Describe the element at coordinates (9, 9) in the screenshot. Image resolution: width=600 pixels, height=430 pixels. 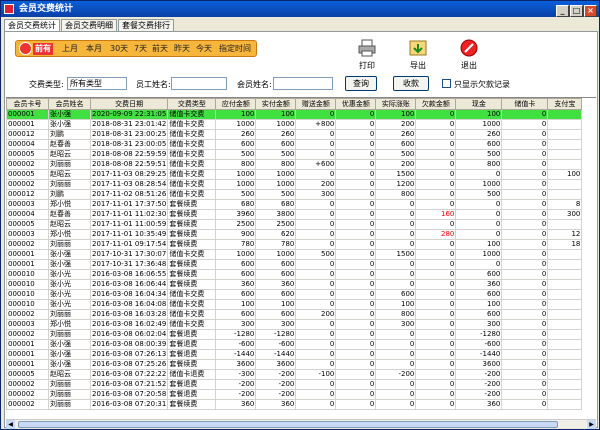
I see `app-icon` at that location.